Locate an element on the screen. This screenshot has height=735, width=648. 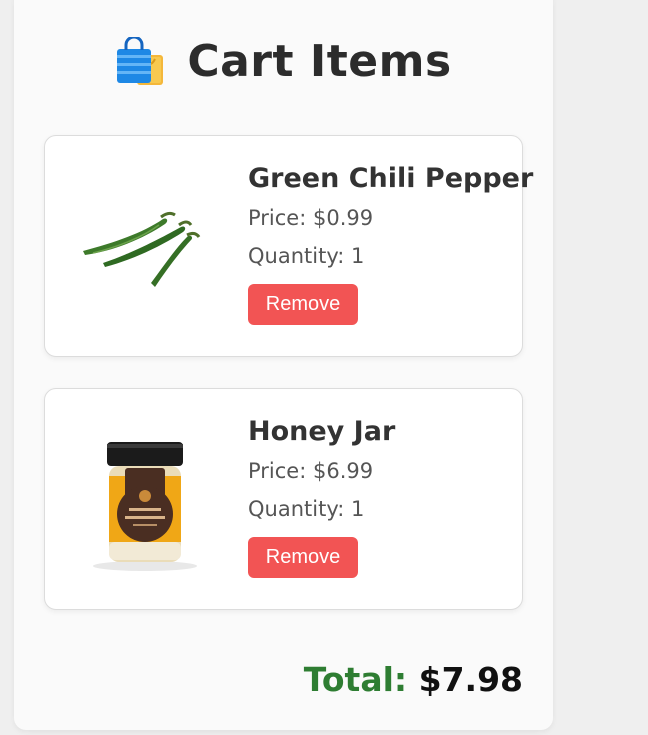
cart-total: Total: $7.98 is located at coordinates (413, 679).